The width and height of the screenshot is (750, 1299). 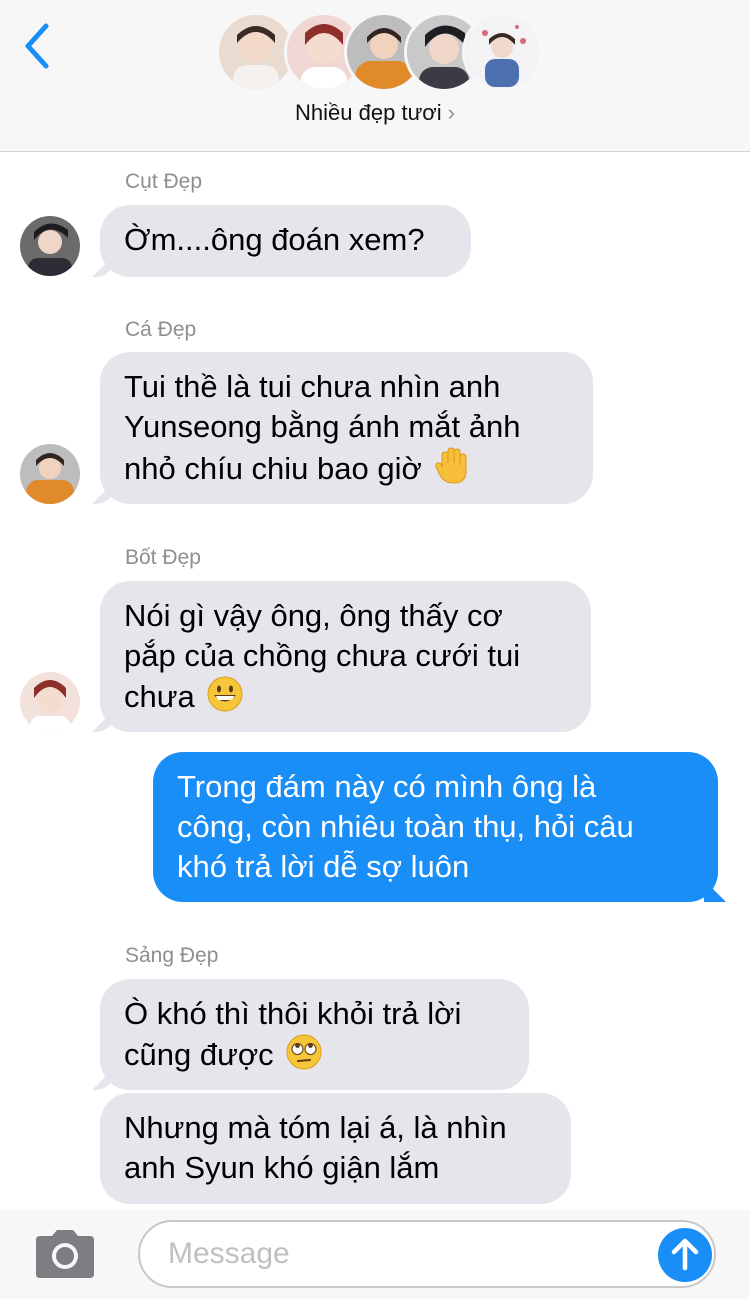 I want to click on grinning-face-emoji, so click(x=225, y=699).